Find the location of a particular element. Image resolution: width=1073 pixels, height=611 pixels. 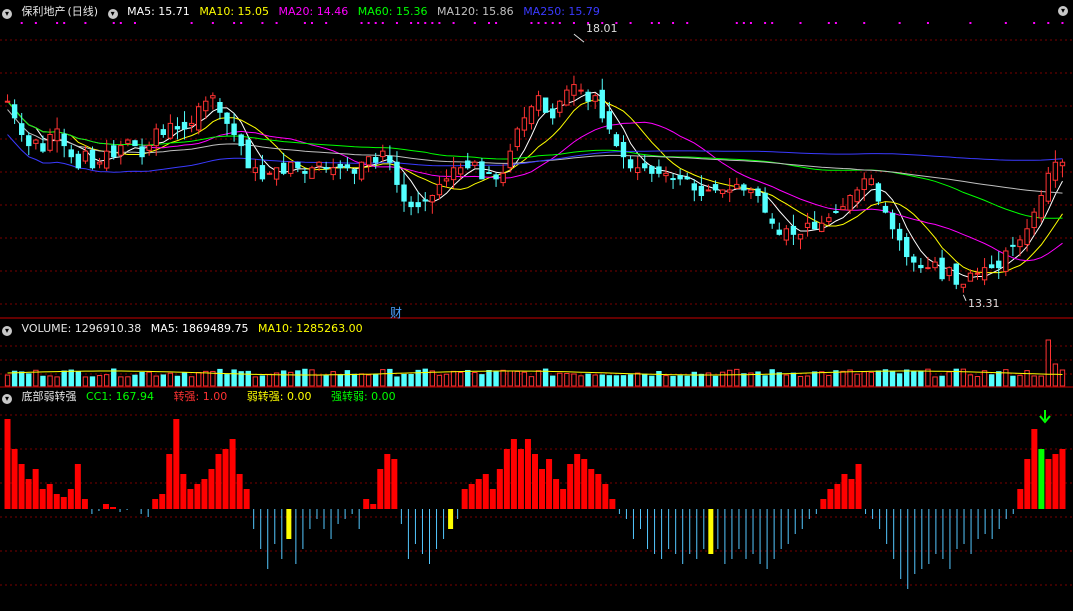

period-label: (日线) is located at coordinates (83, 11).